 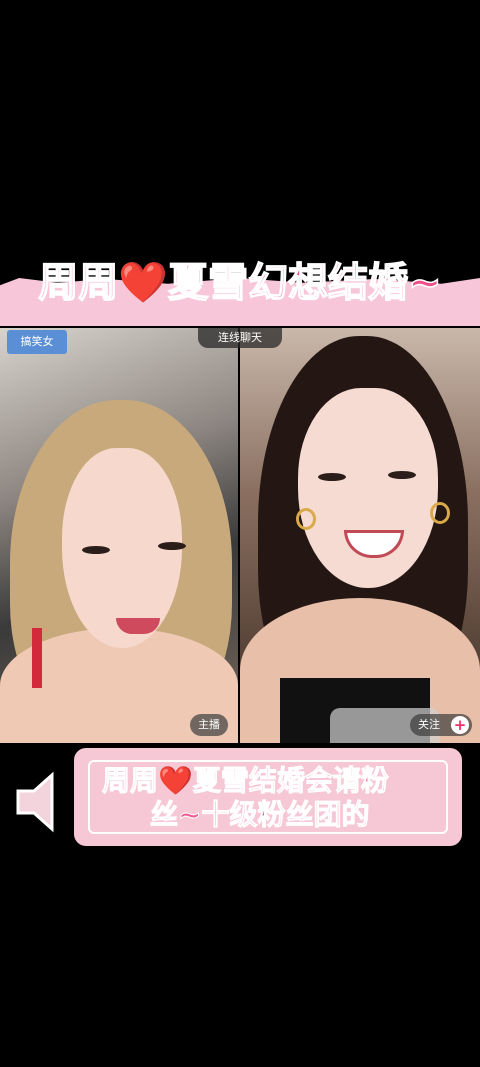 What do you see at coordinates (441, 725) in the screenshot?
I see `follow-button: 关注 +` at bounding box center [441, 725].